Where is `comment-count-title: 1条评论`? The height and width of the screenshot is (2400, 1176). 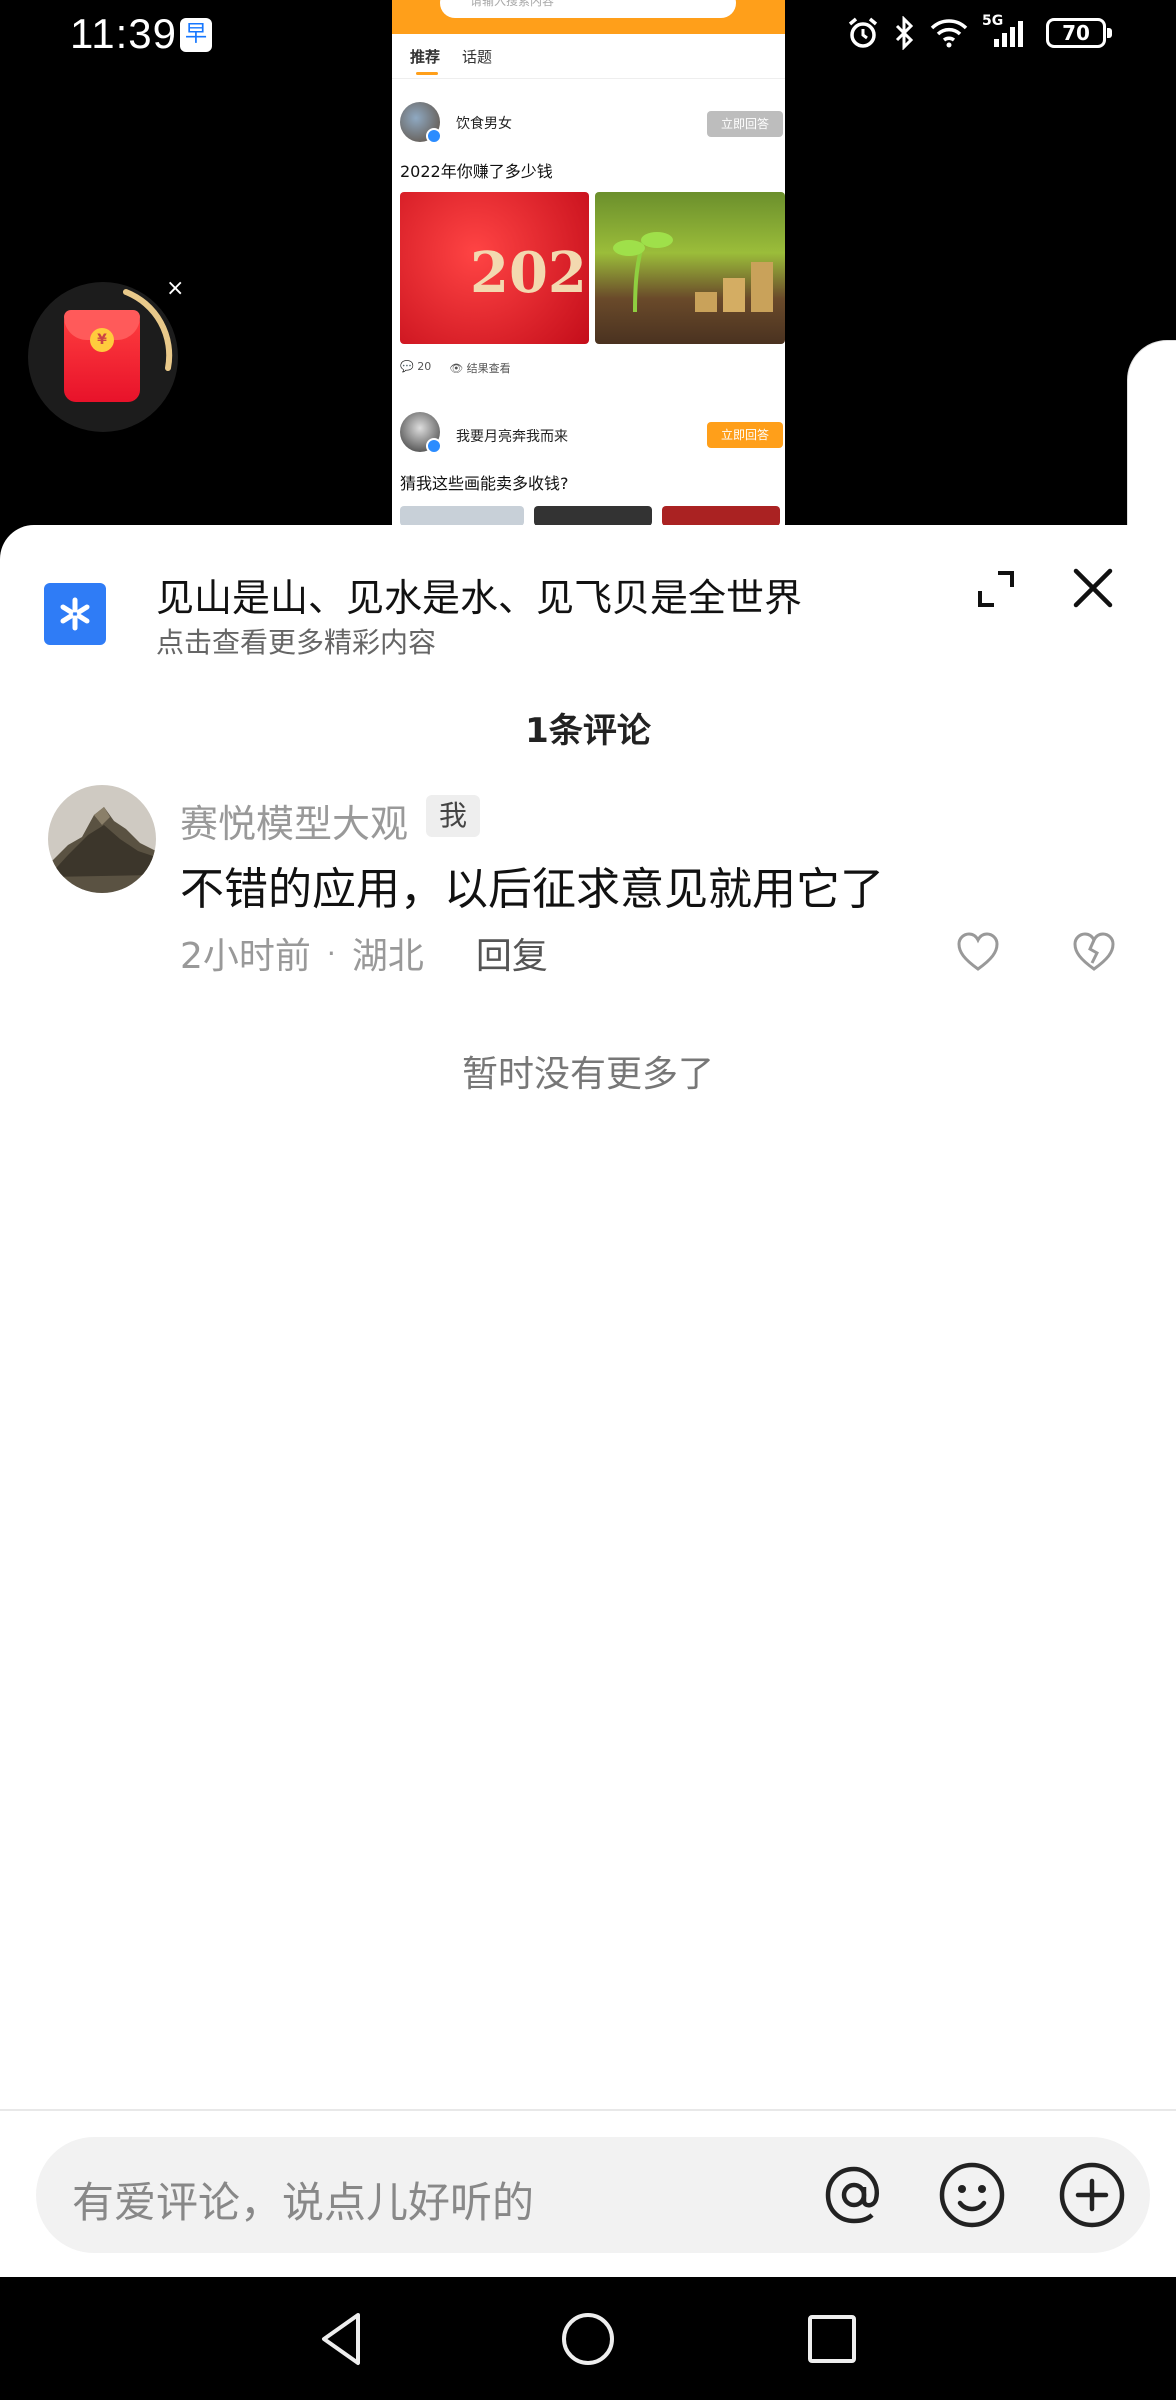
comment-count-title: 1条评论 is located at coordinates (588, 731).